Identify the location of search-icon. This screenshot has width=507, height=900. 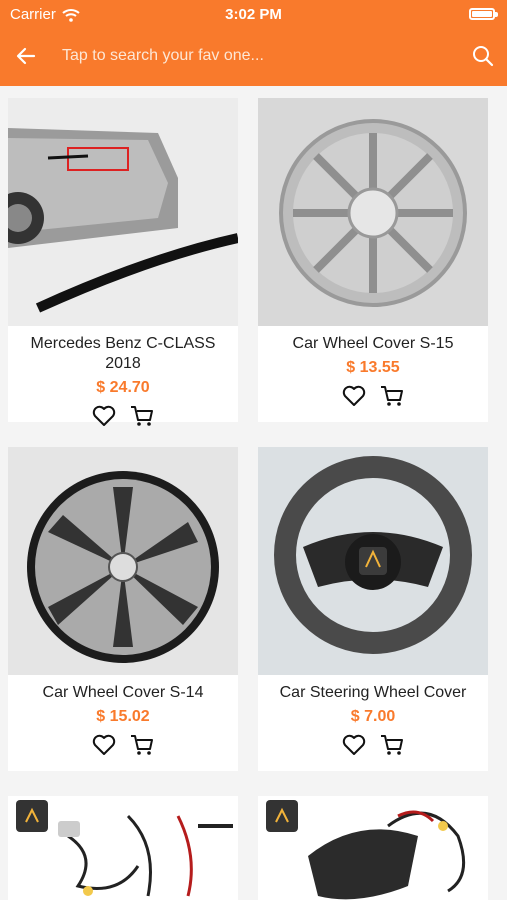
(483, 56).